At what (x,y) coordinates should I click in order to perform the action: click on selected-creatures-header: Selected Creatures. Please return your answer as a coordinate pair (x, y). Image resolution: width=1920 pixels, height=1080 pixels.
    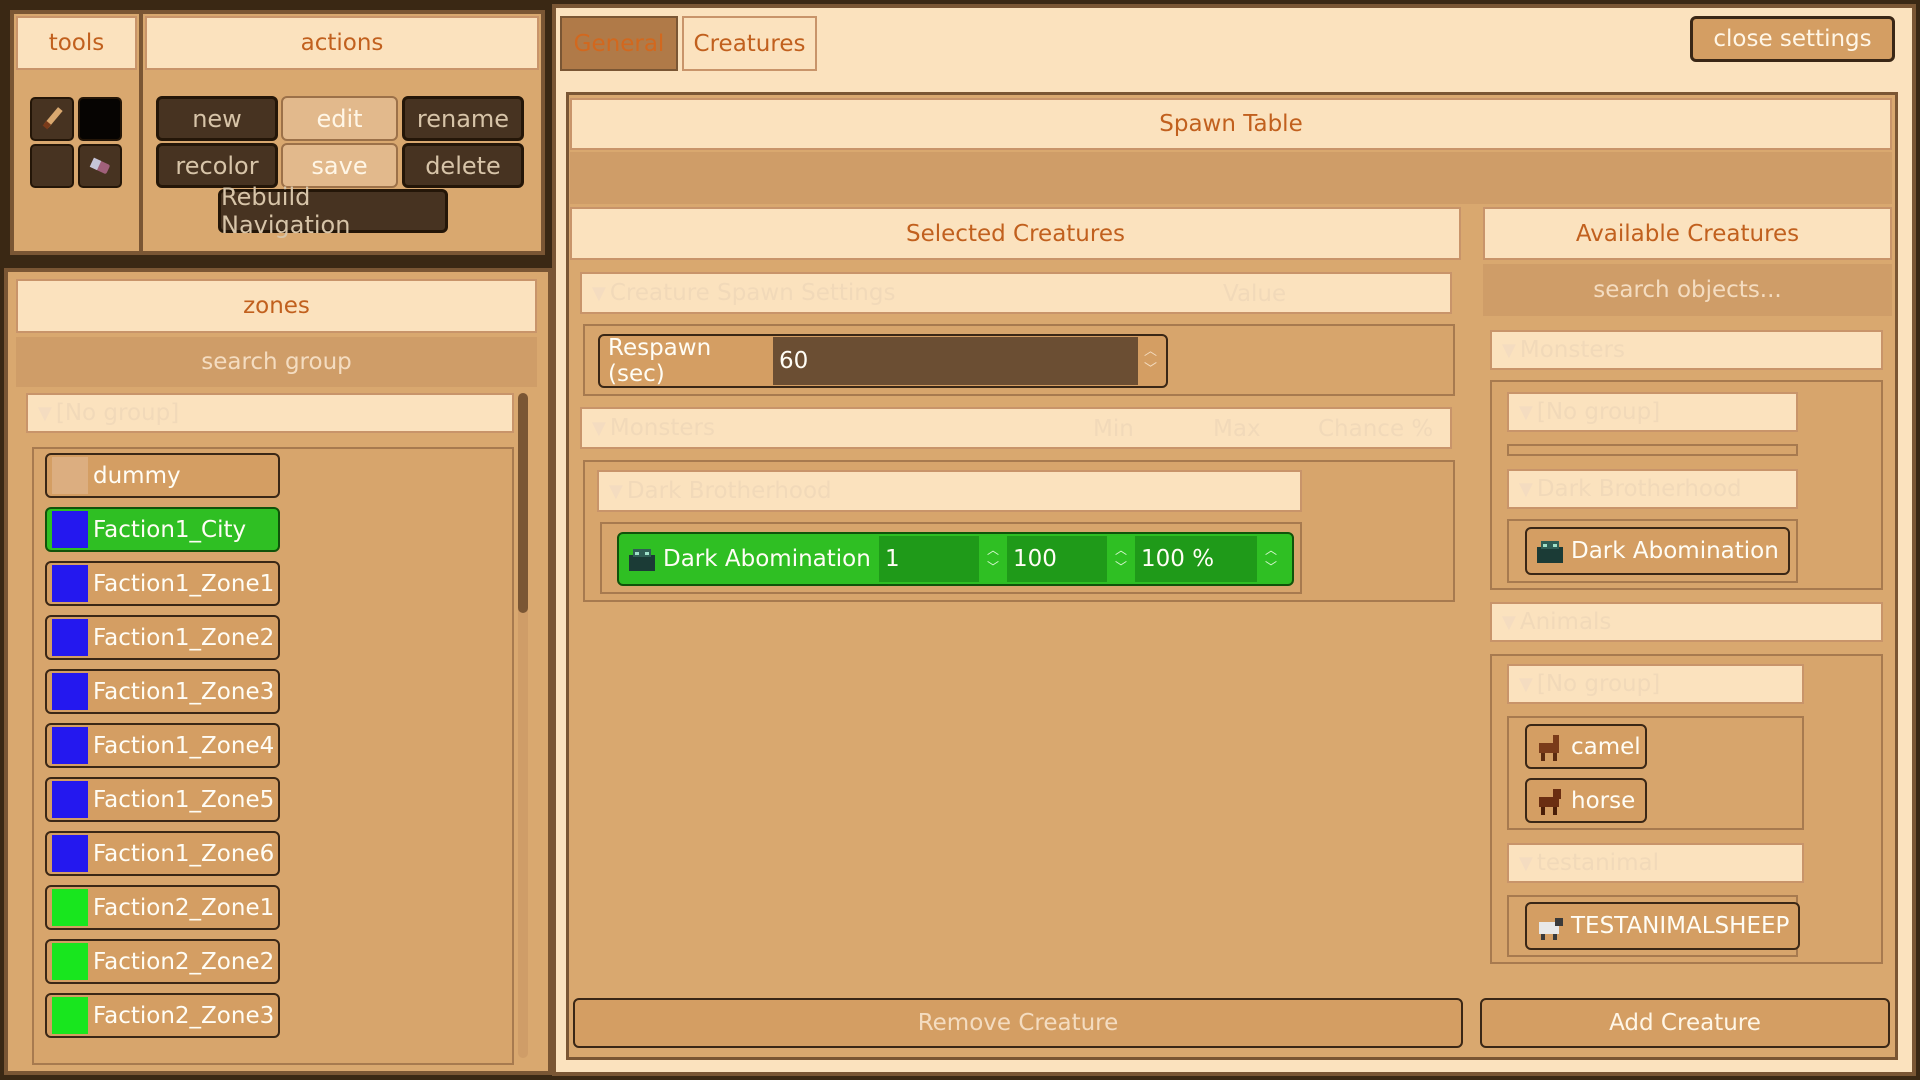
    Looking at the image, I should click on (1015, 233).